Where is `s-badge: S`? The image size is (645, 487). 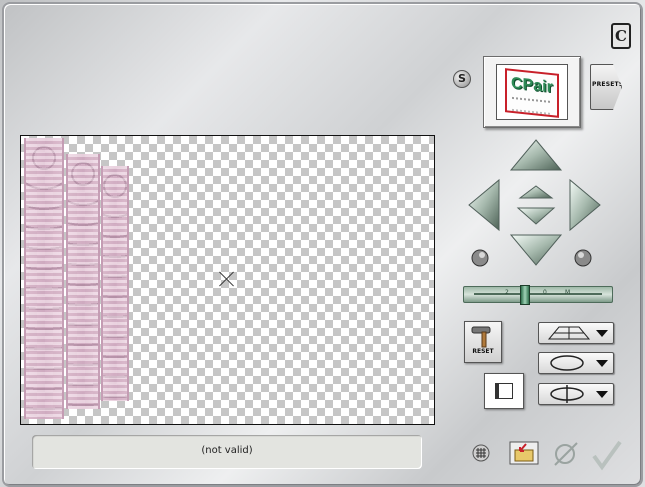 s-badge: S is located at coordinates (462, 79).